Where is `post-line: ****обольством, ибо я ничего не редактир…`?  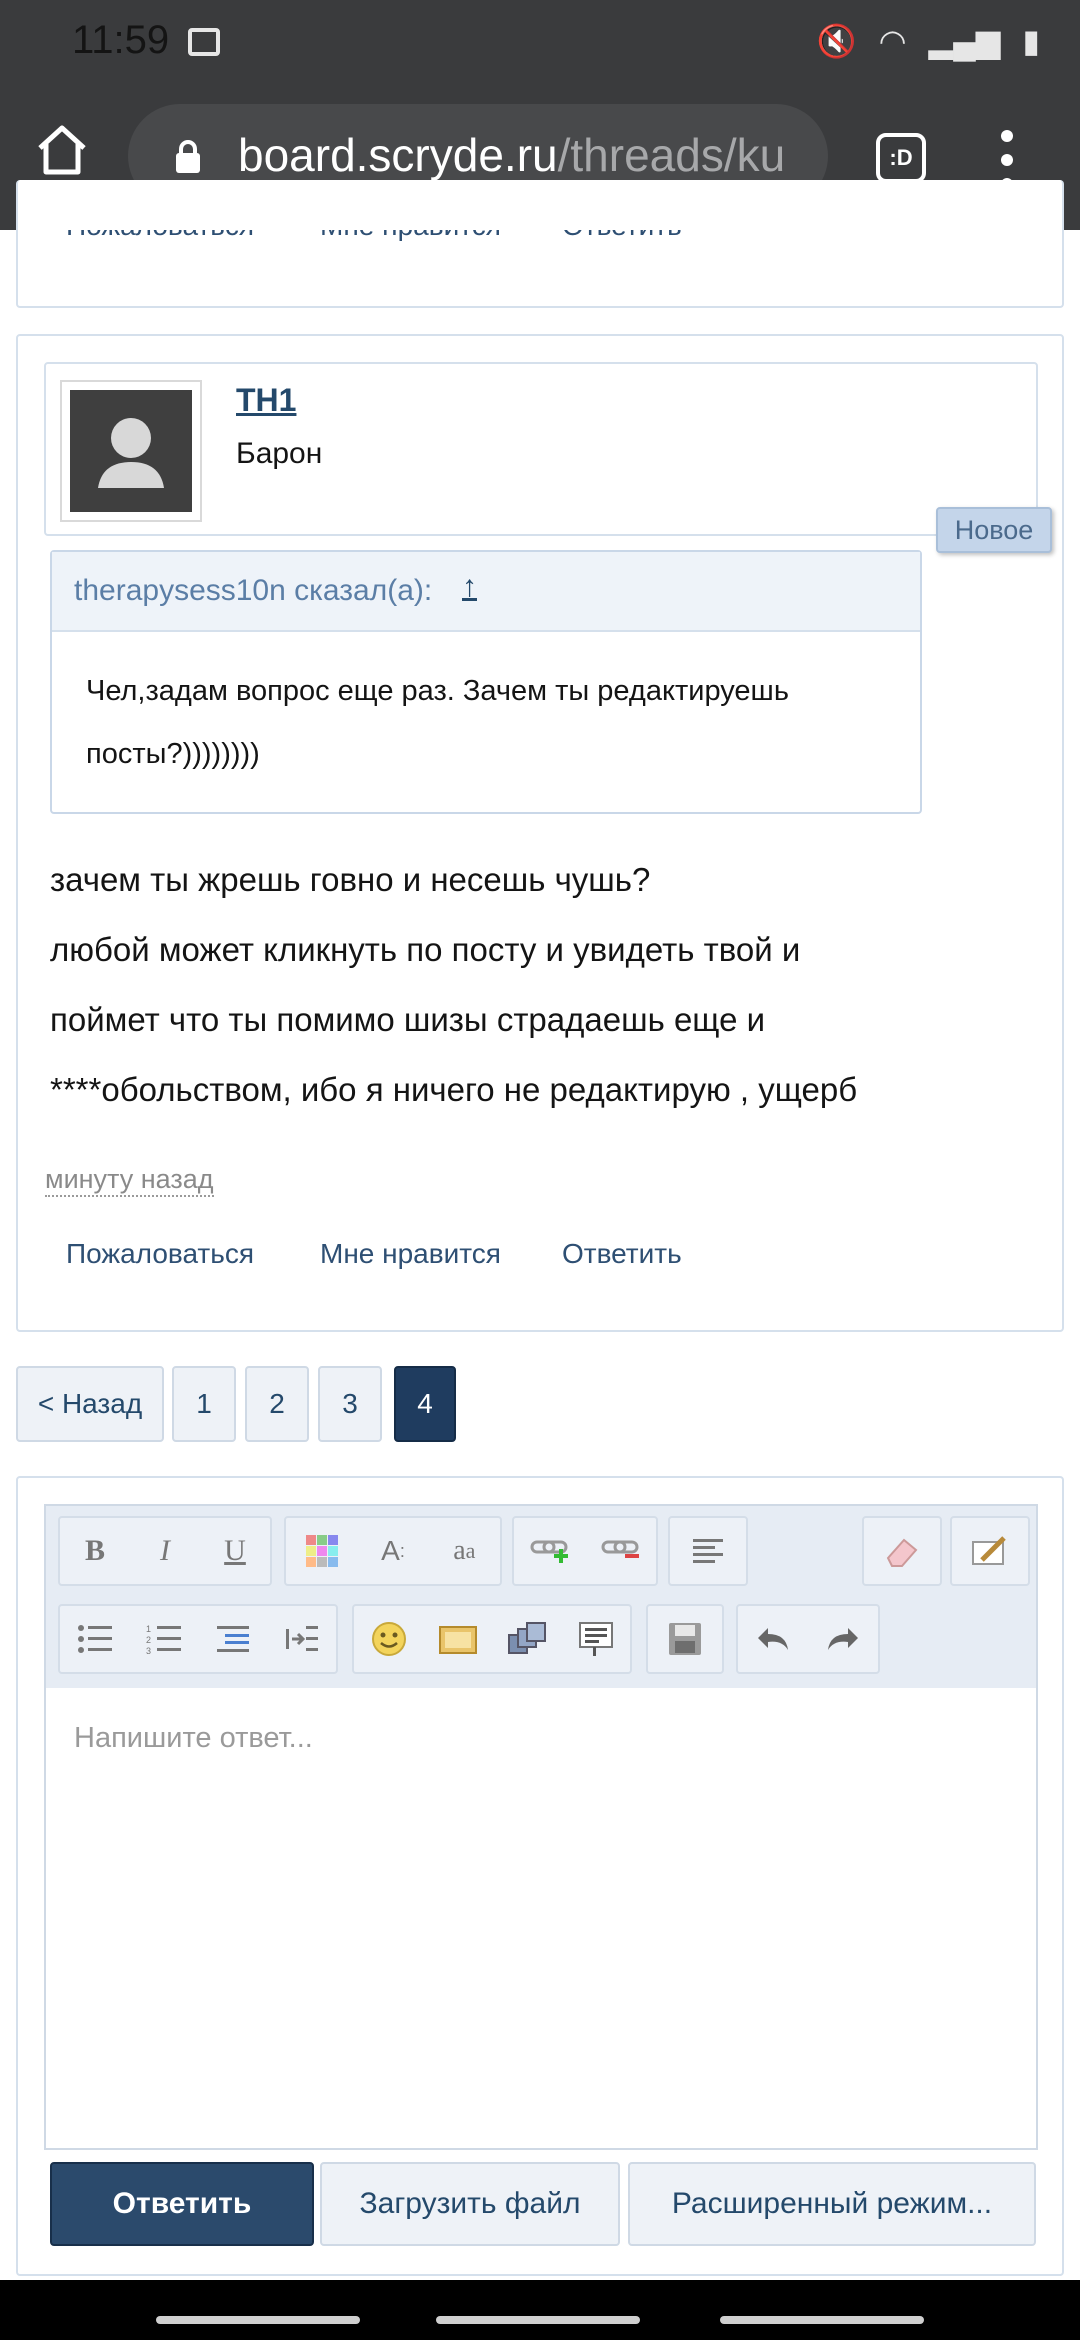 post-line: ****обольством, ибо я ничего не редактир… is located at coordinates (454, 1089).